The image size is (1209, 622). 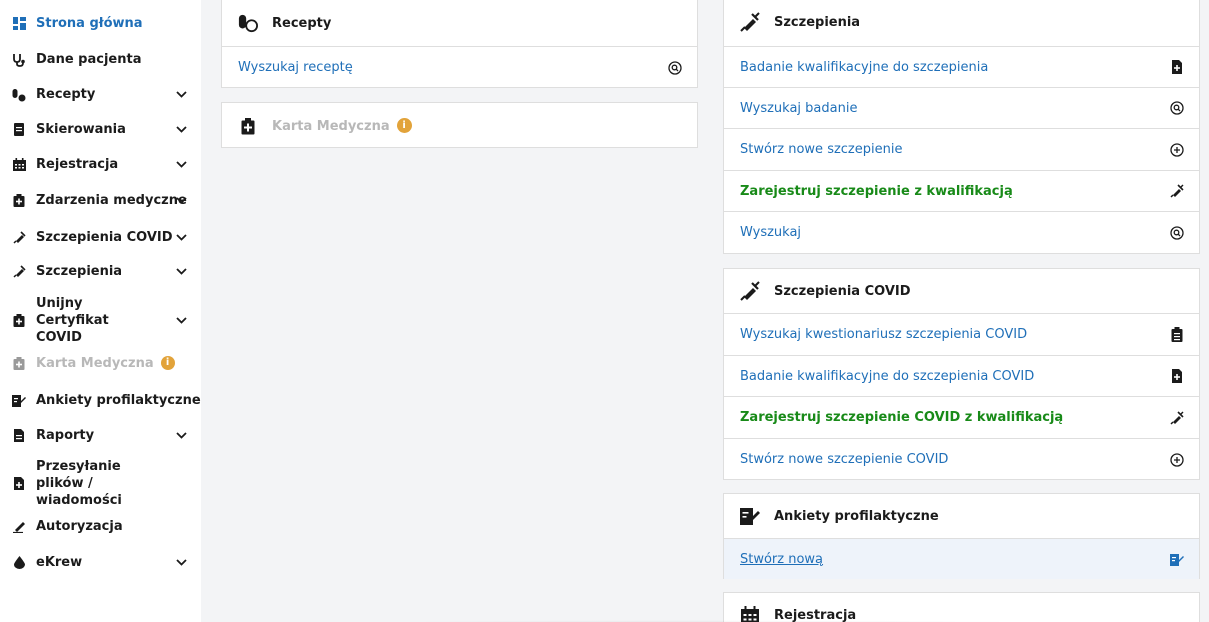 What do you see at coordinates (19, 130) in the screenshot?
I see `document-icon` at bounding box center [19, 130].